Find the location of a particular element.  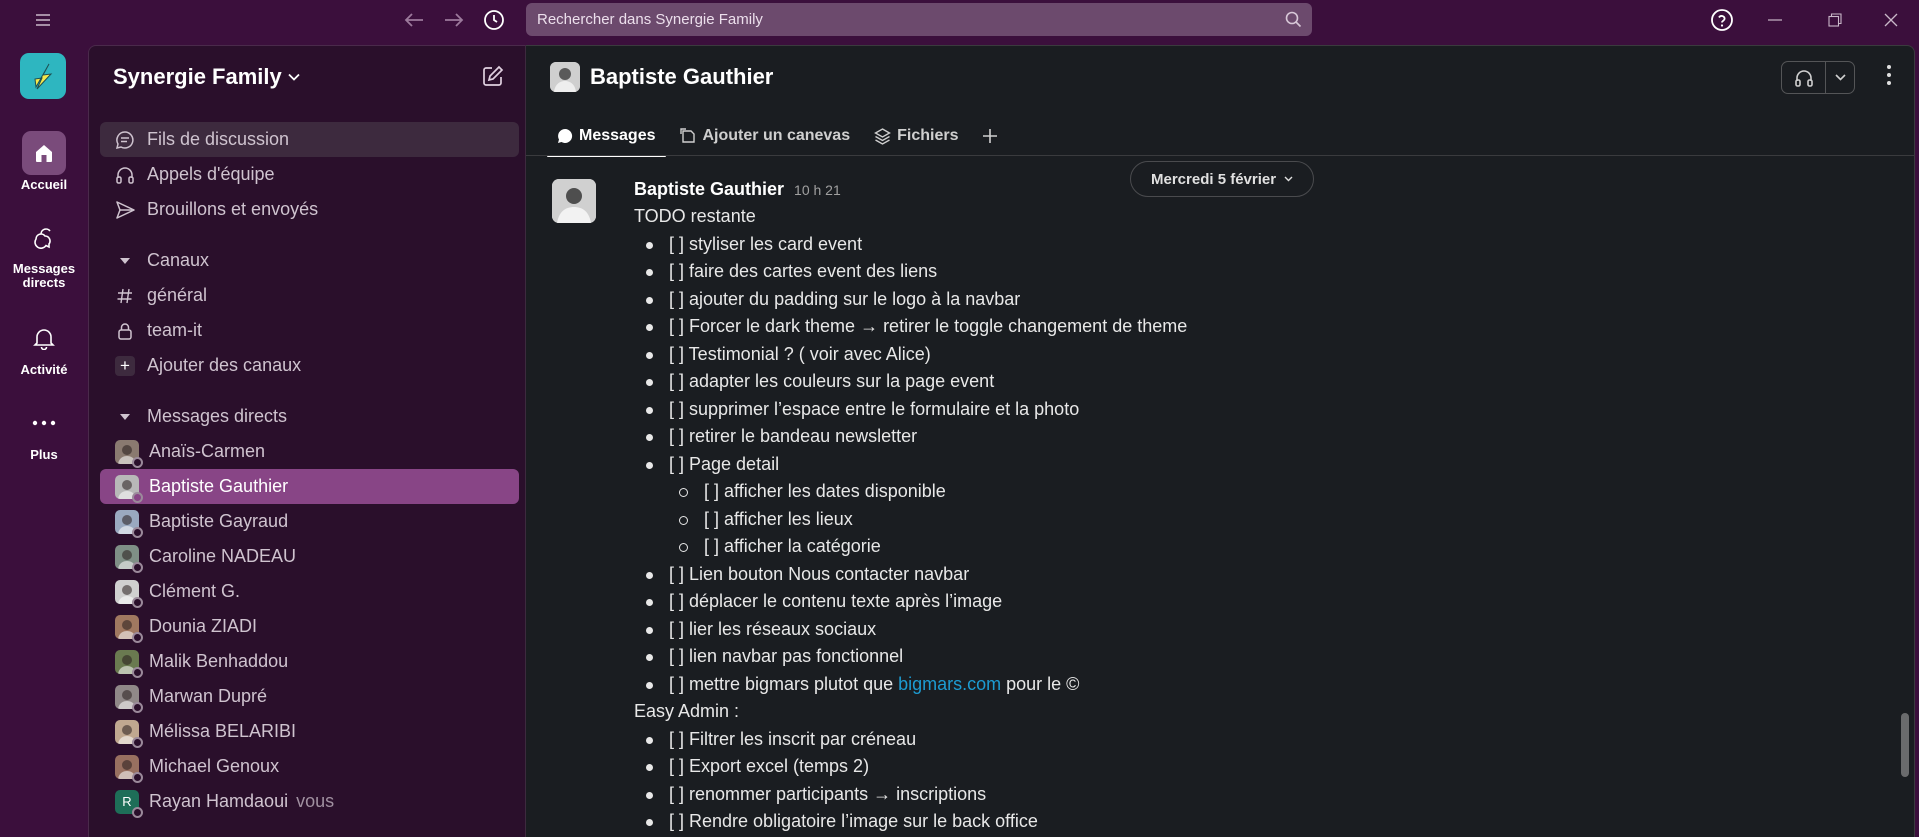

tab-messages: Messages is located at coordinates (606, 137).